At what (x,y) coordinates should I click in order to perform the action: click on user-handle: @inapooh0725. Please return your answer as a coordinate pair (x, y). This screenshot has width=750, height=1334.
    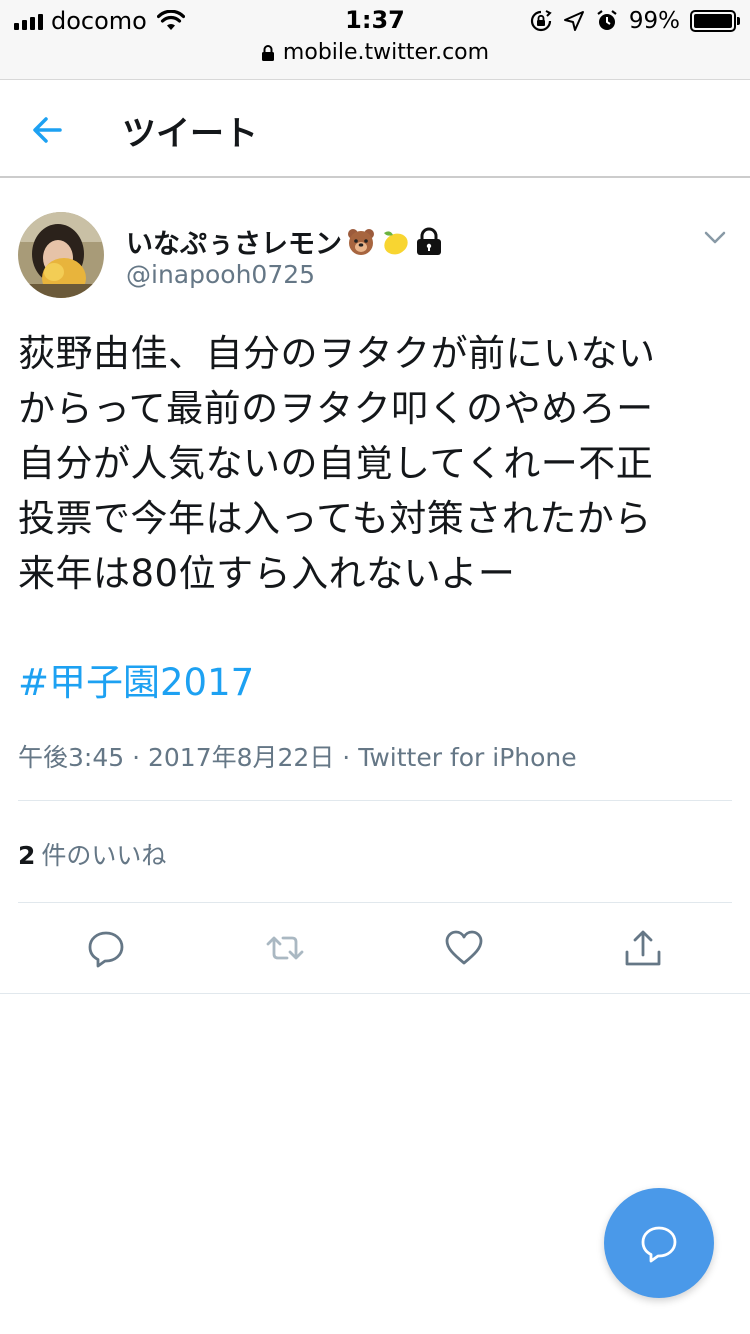
    Looking at the image, I should click on (220, 274).